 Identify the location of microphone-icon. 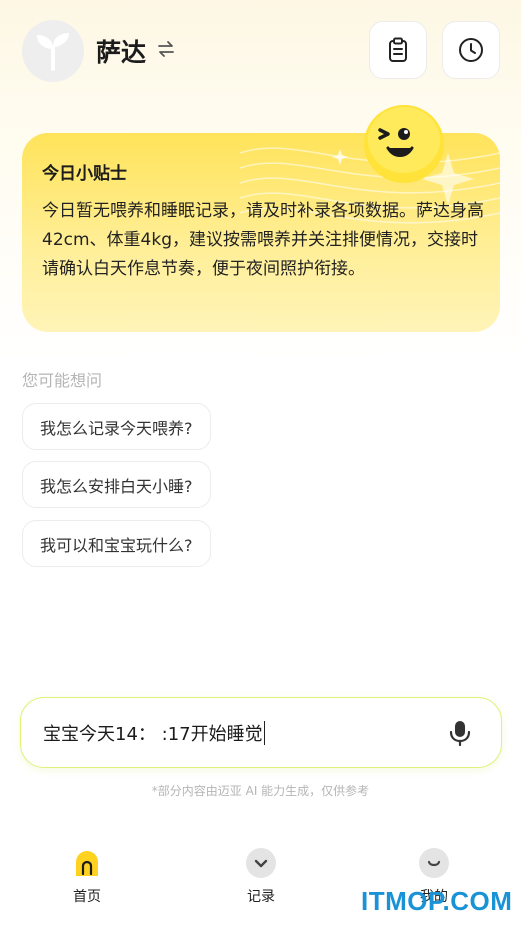
(460, 733).